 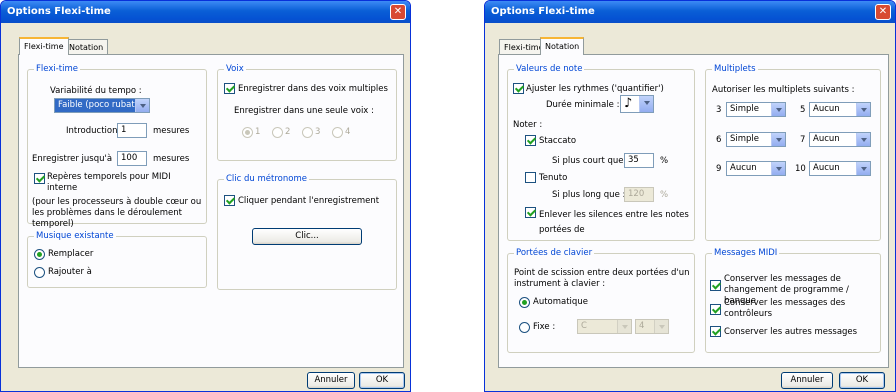 What do you see at coordinates (553, 178) in the screenshot?
I see `tenuto-label: Tenuto` at bounding box center [553, 178].